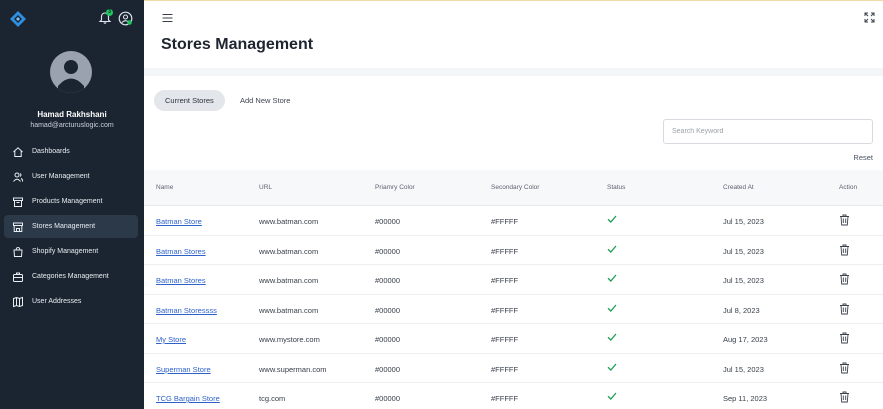  I want to click on column-header-created-at: Created At, so click(738, 187).